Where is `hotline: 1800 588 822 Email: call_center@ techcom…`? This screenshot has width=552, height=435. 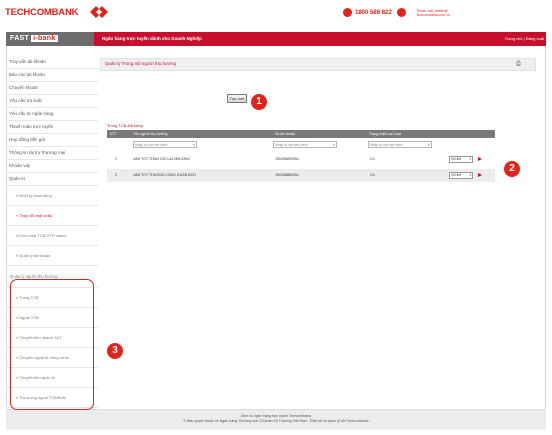
hotline: 1800 588 822 Email: call_center@ techcom… is located at coordinates (396, 12).